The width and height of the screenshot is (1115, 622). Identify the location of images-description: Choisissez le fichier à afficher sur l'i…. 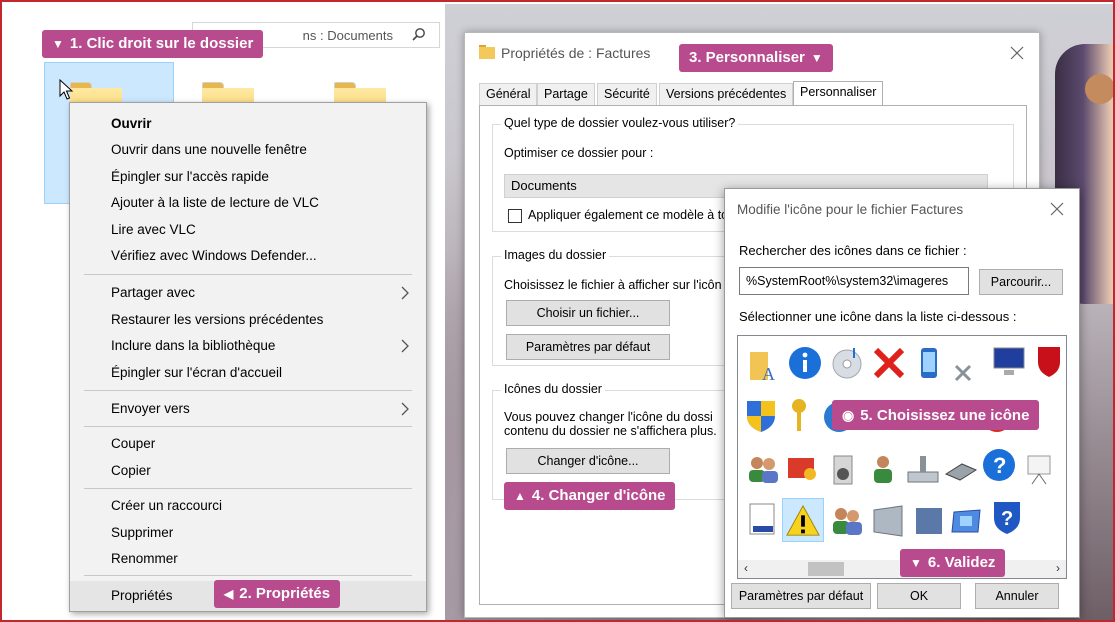
(613, 285).